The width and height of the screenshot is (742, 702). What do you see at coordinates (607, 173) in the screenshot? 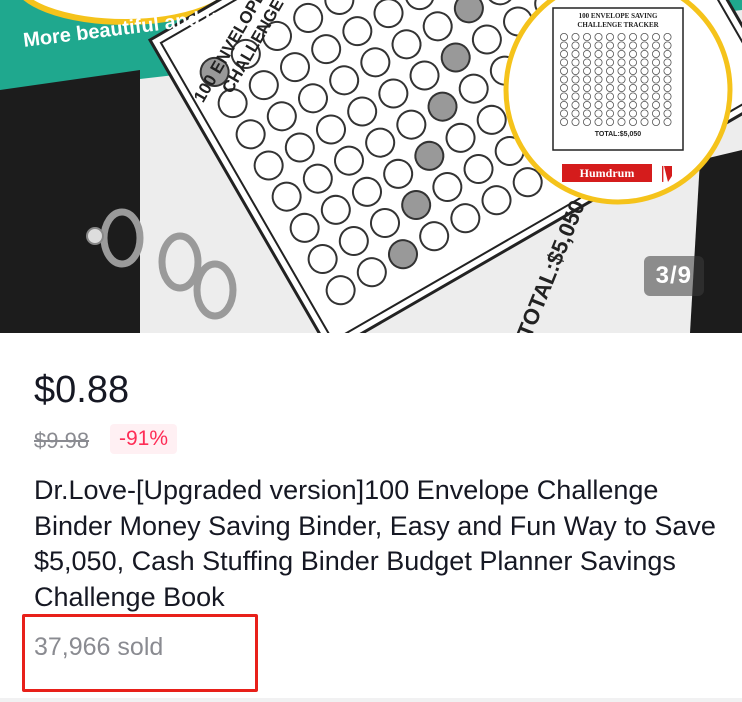
I see `inset-badge: Humdrum` at bounding box center [607, 173].